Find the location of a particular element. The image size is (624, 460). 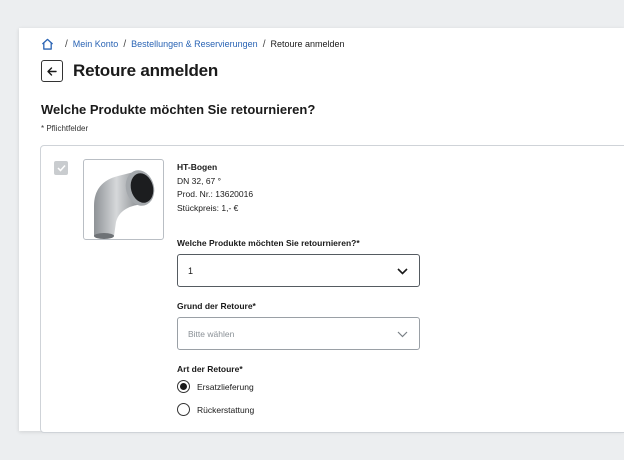

product-spec: DN 32, 67 ° is located at coordinates (199, 180).